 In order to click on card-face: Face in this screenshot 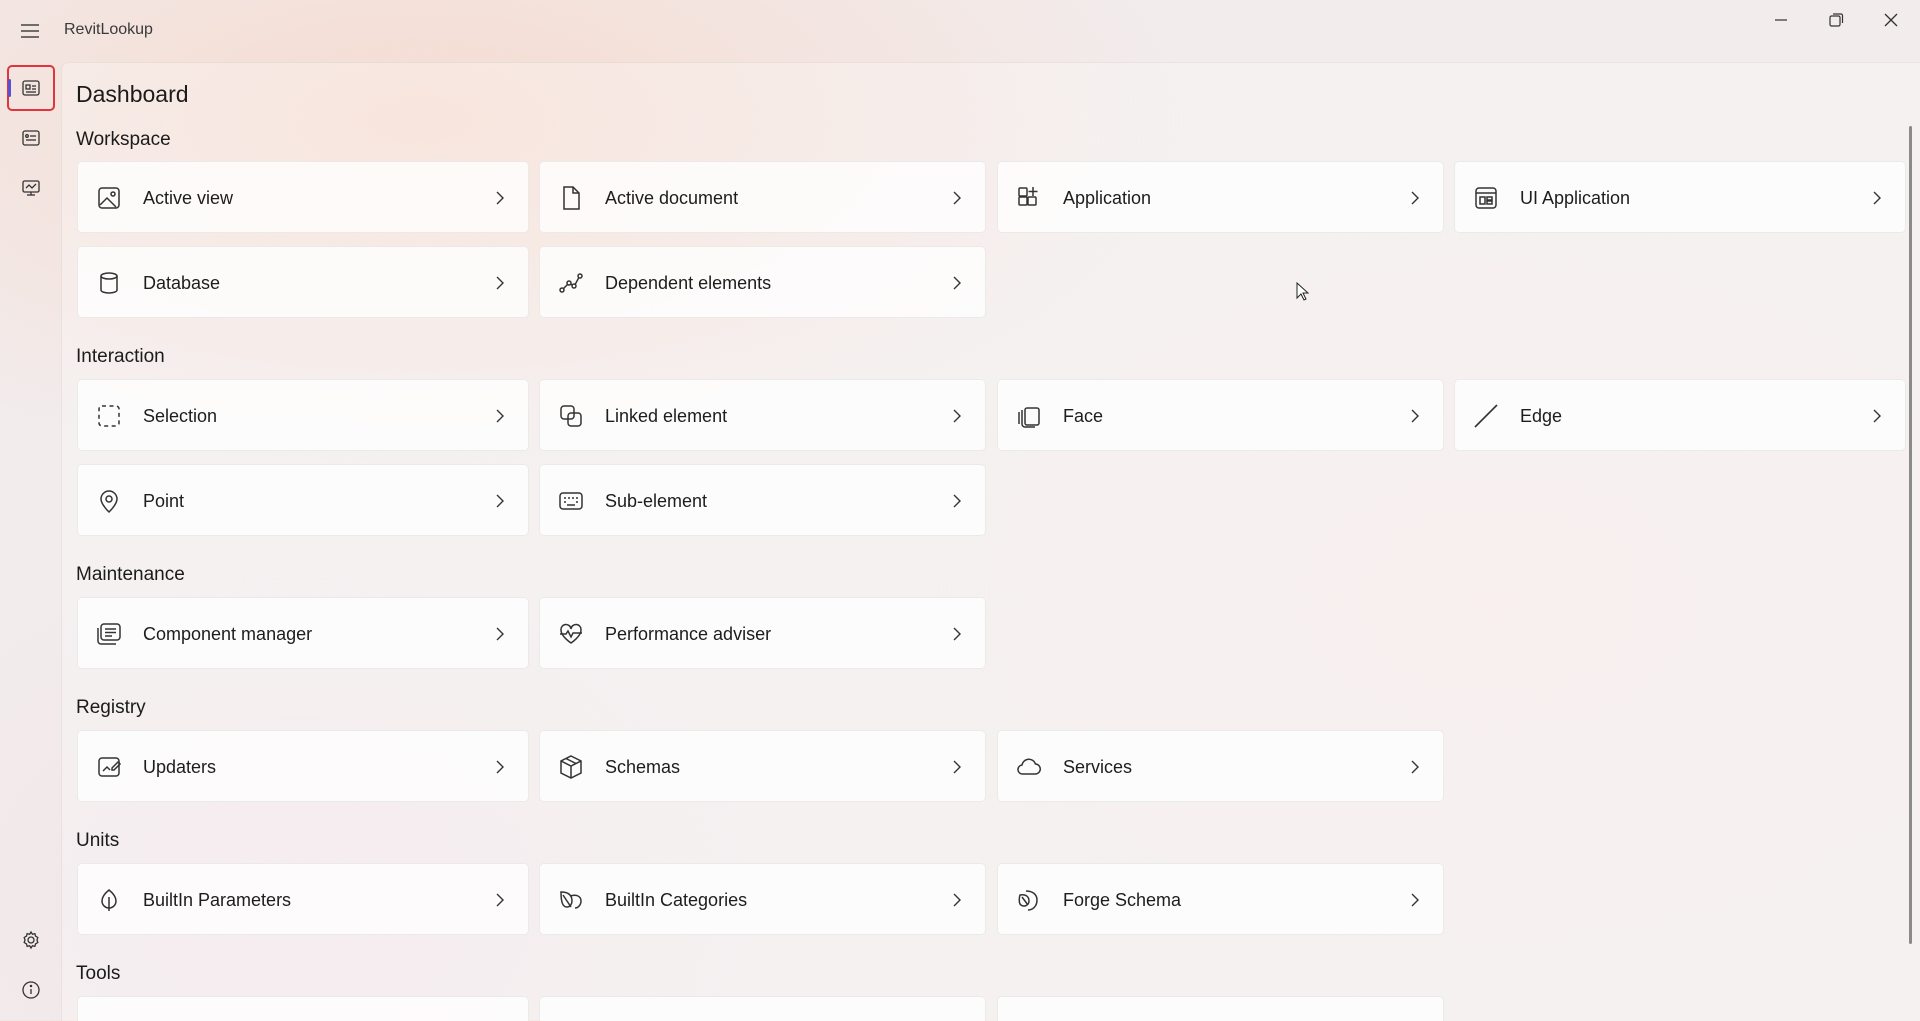, I will do `click(1220, 415)`.